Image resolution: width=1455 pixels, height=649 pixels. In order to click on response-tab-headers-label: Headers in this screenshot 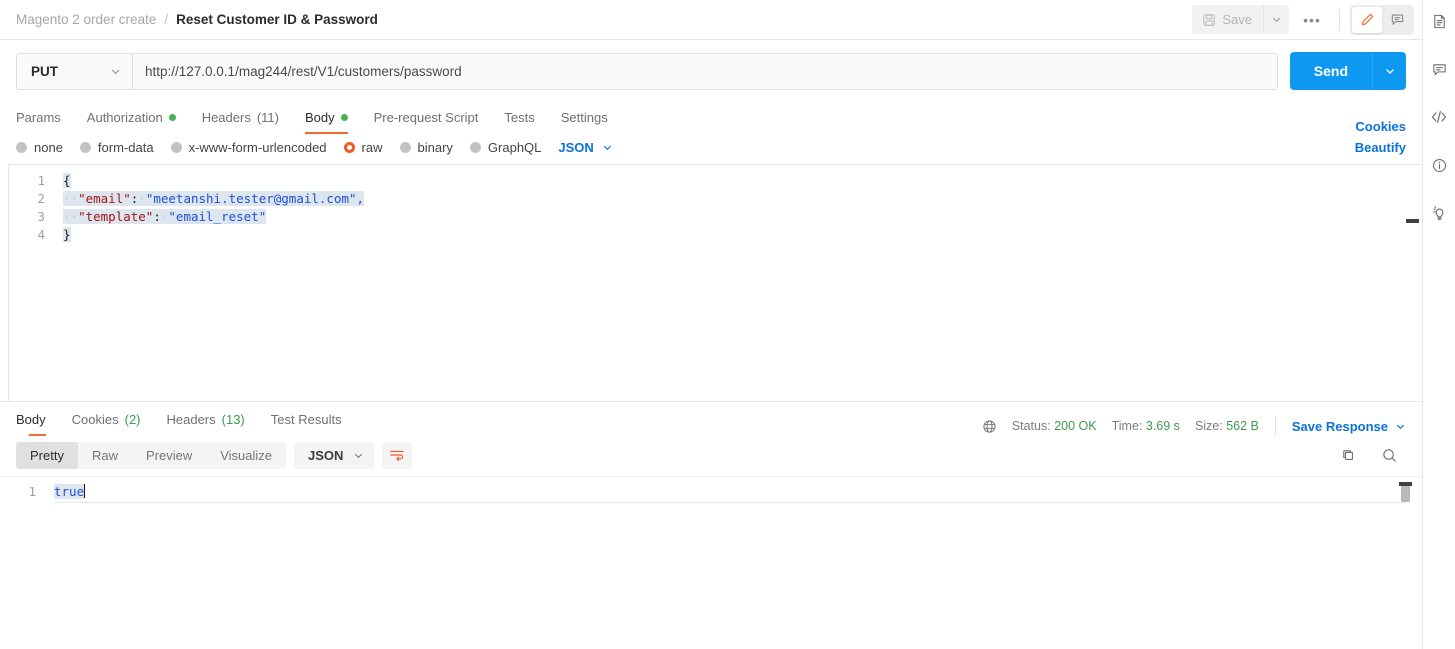, I will do `click(191, 419)`.